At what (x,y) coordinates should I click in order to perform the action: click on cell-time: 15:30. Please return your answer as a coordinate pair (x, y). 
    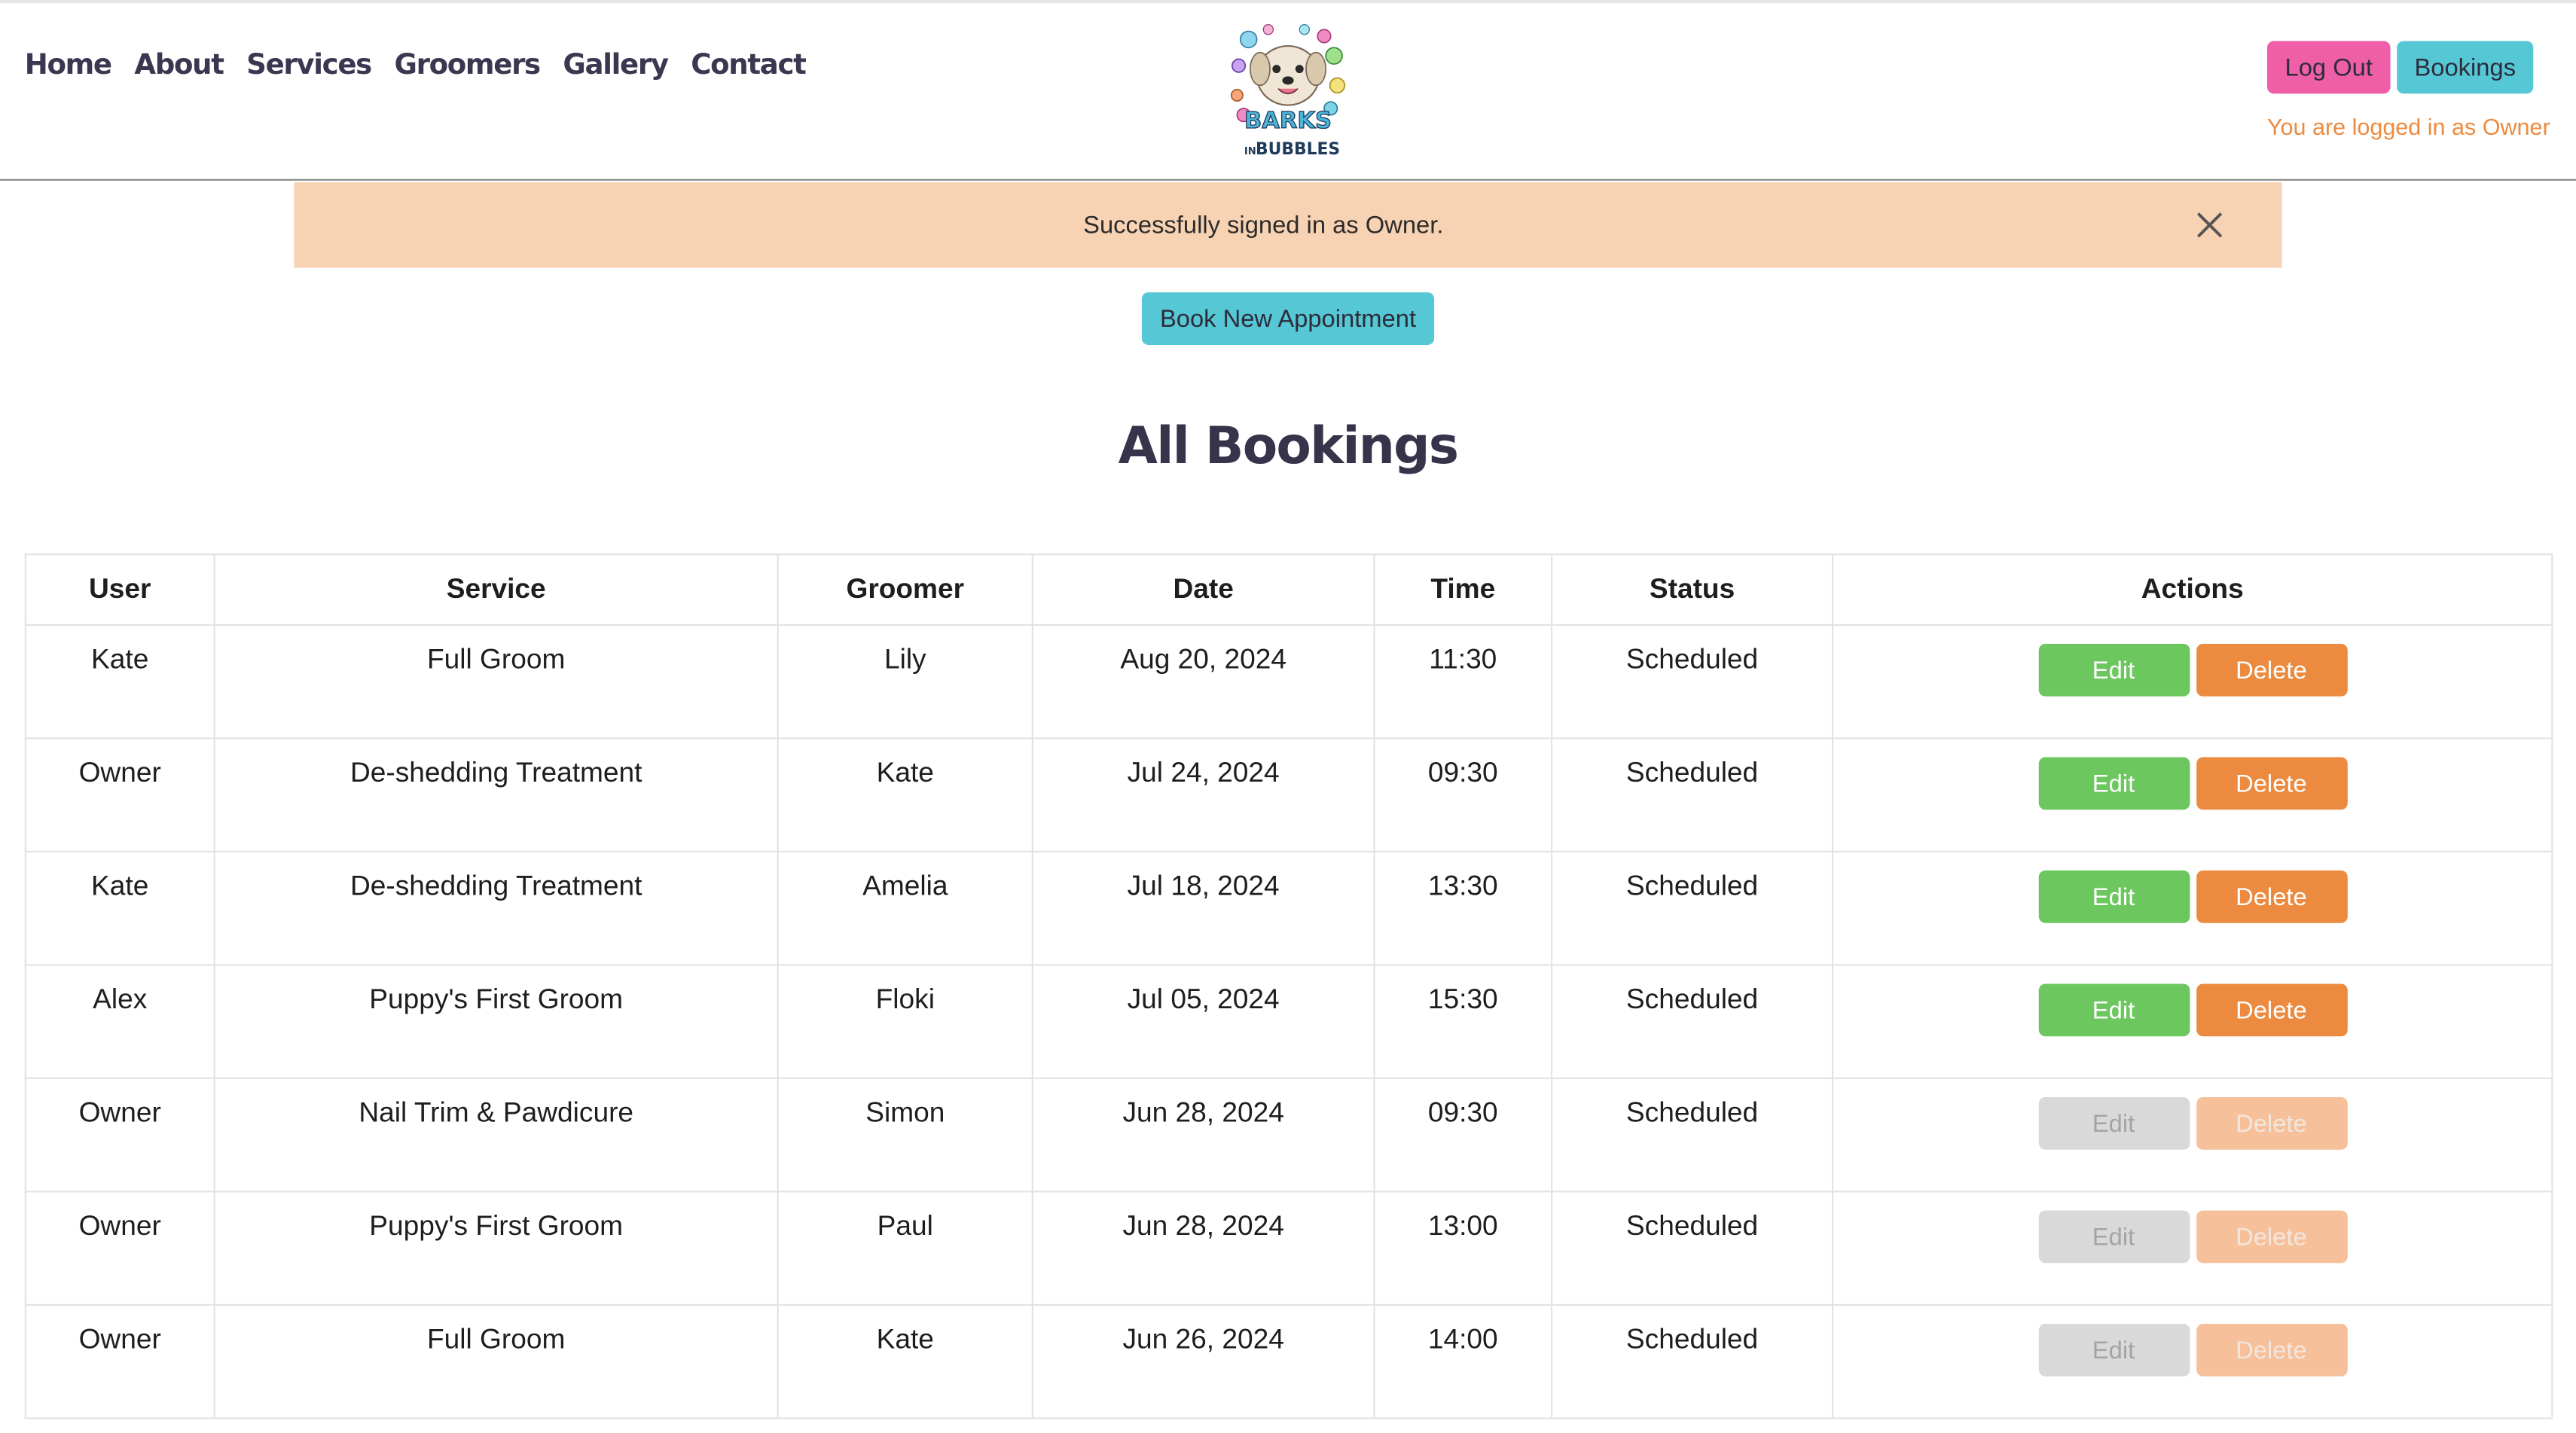
    Looking at the image, I should click on (1463, 1021).